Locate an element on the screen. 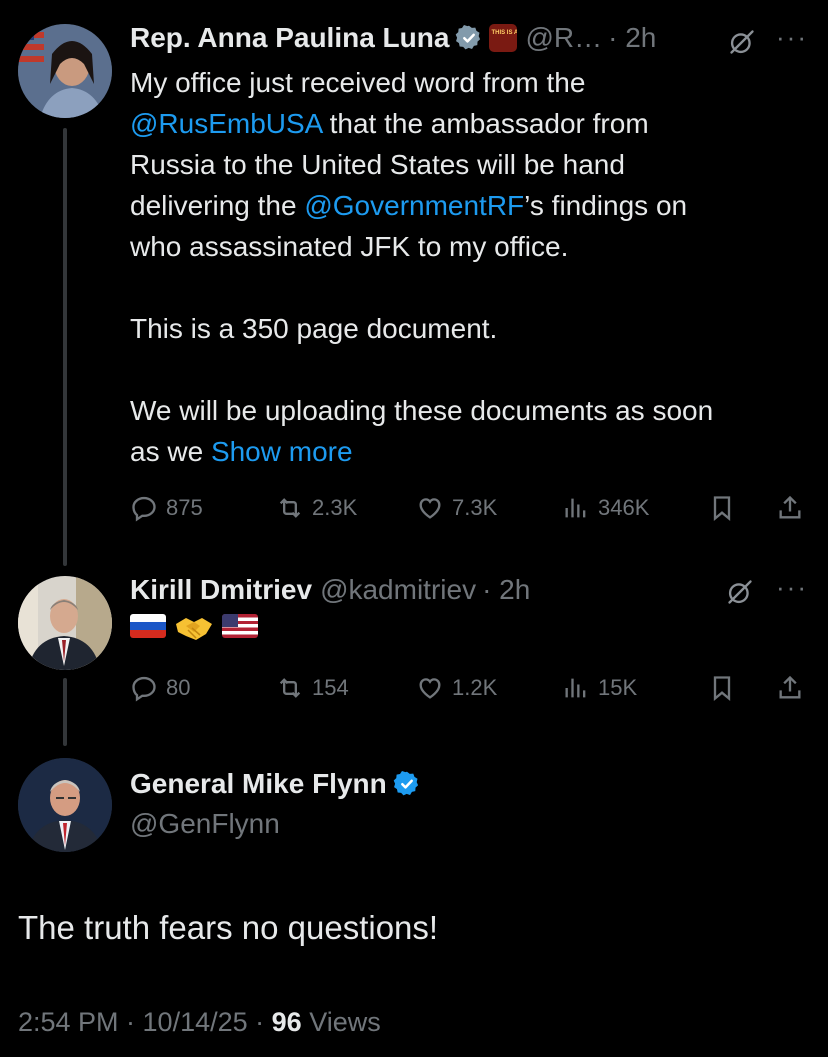 The width and height of the screenshot is (828, 1057). tweet-header: Kirill Dmitriev @kadmitriev · 2h is located at coordinates (330, 590).